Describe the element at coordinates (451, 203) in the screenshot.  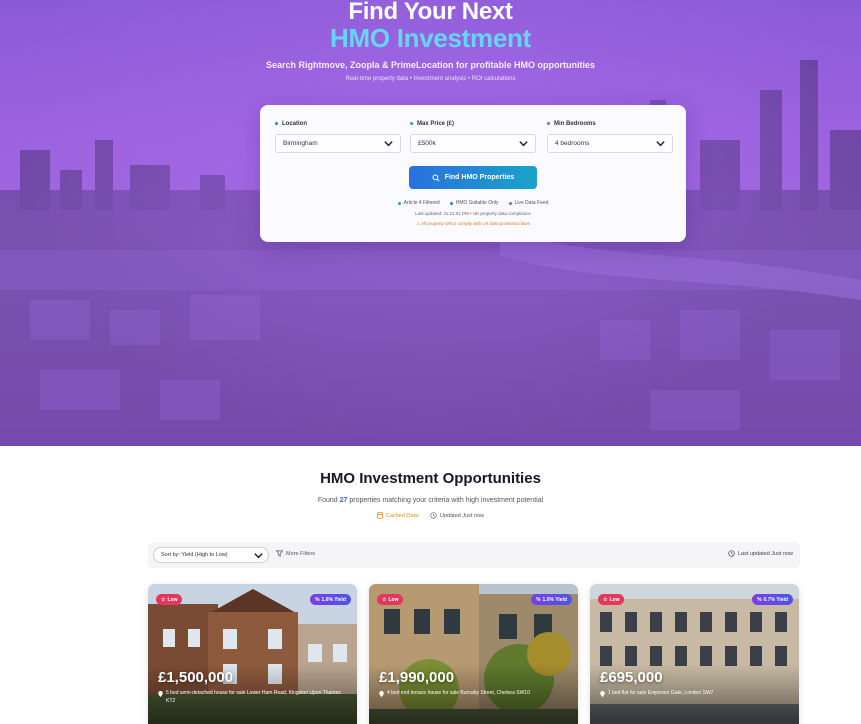
I see `blue-dot-icon` at that location.